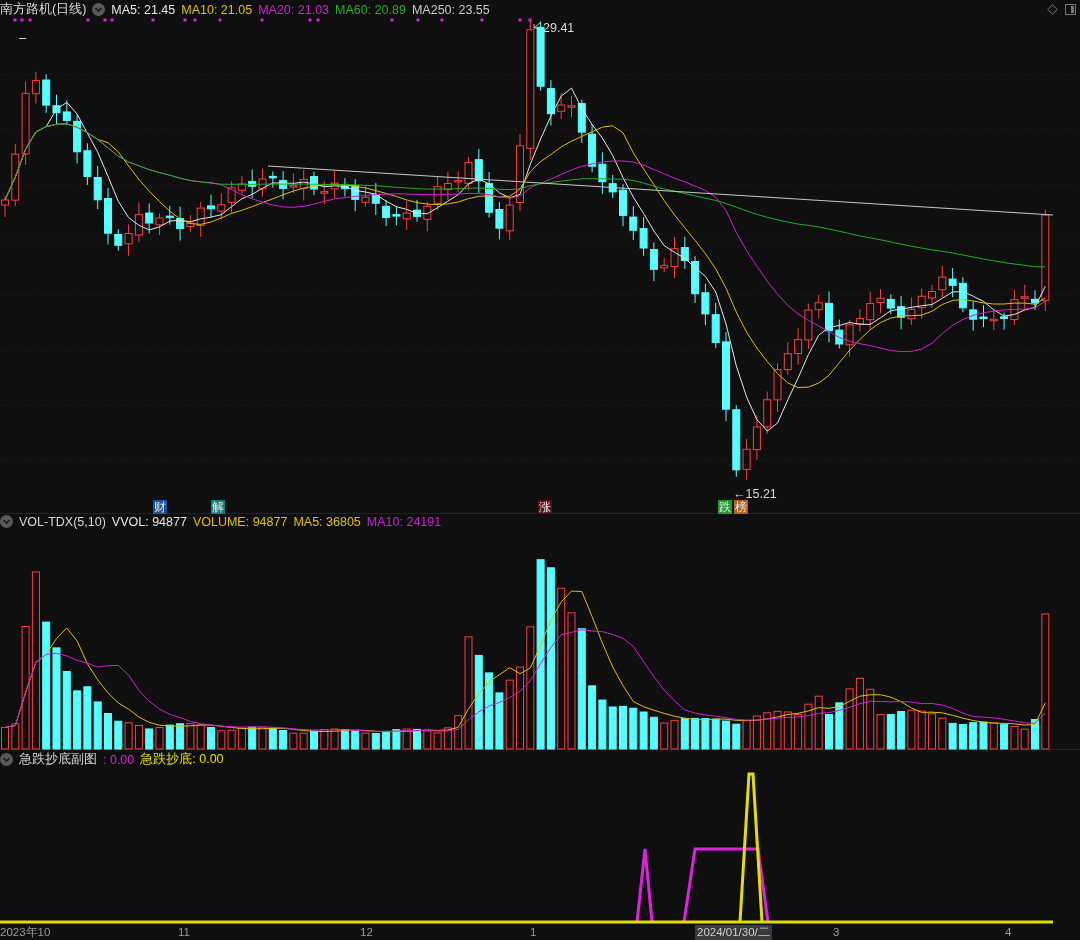 The image size is (1080, 940). What do you see at coordinates (119, 759) in the screenshot?
I see `indicator-value: : 0.00` at bounding box center [119, 759].